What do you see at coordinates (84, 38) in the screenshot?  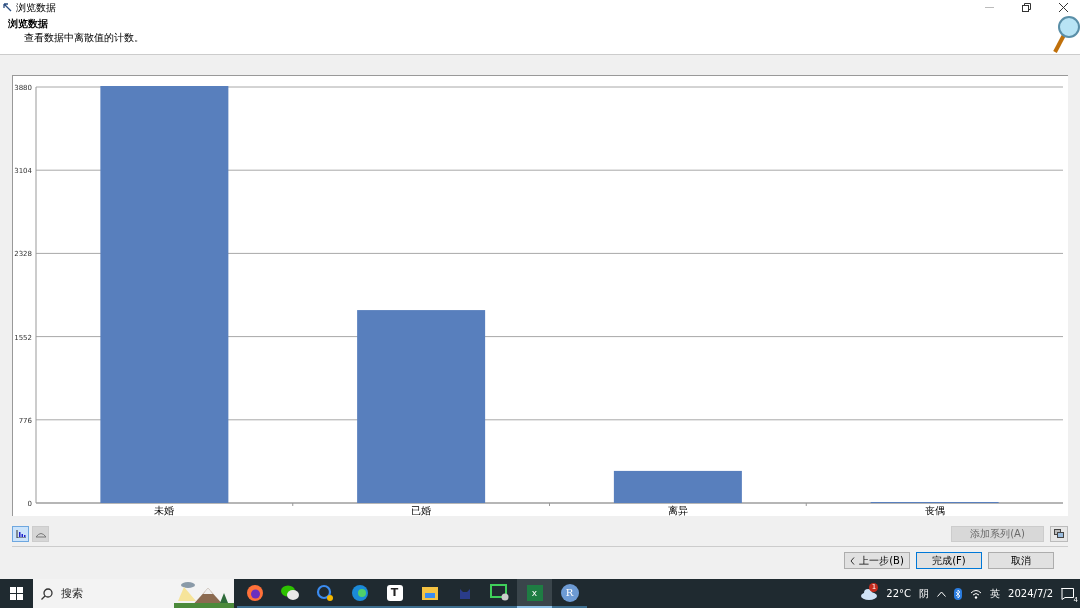 I see `page-description: 查看数据中离散值的计数。` at bounding box center [84, 38].